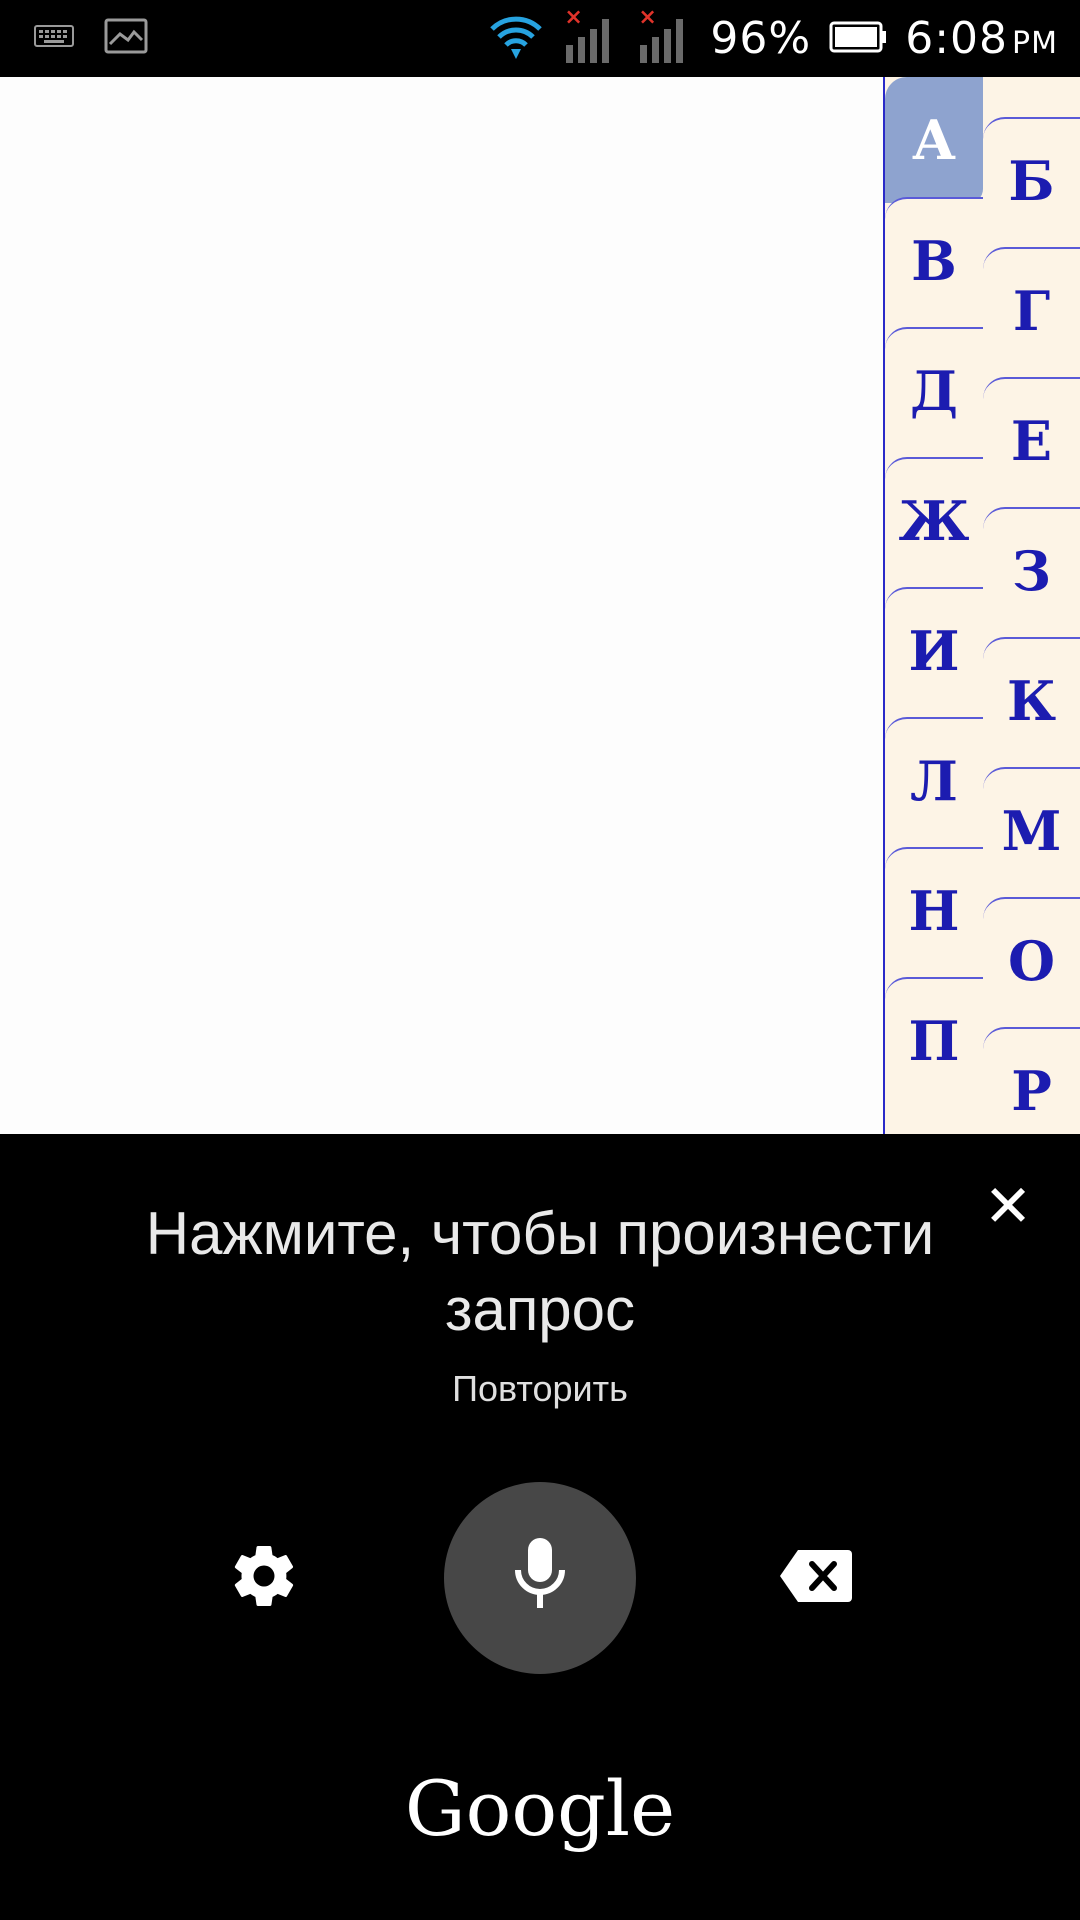 This screenshot has height=1920, width=1080. Describe the element at coordinates (540, 1573) in the screenshot. I see `microphone-icon` at that location.